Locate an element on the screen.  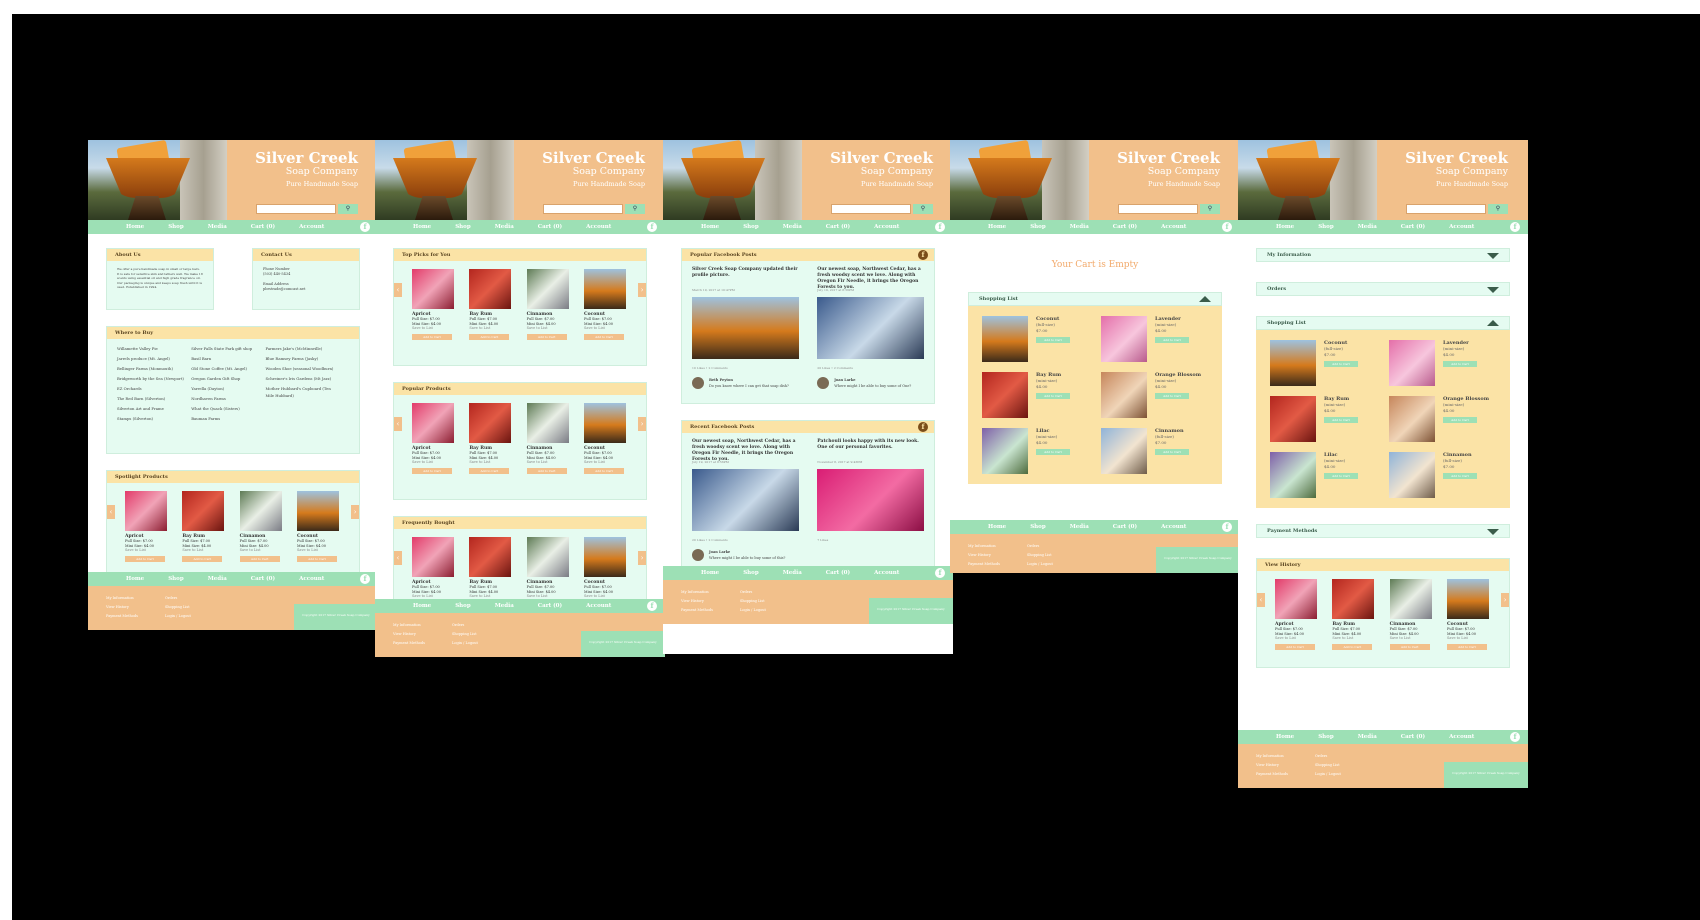
post-image is located at coordinates (870, 500).